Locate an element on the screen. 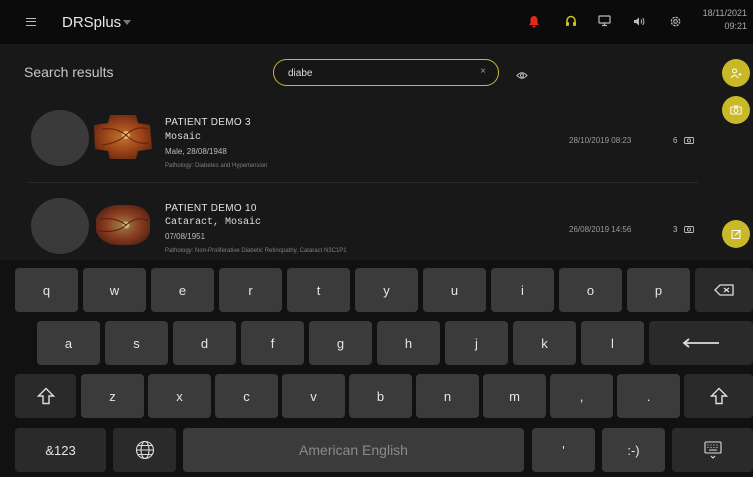 The image size is (753, 477). patient-info: Male, 28/08/1948 is located at coordinates (196, 151).